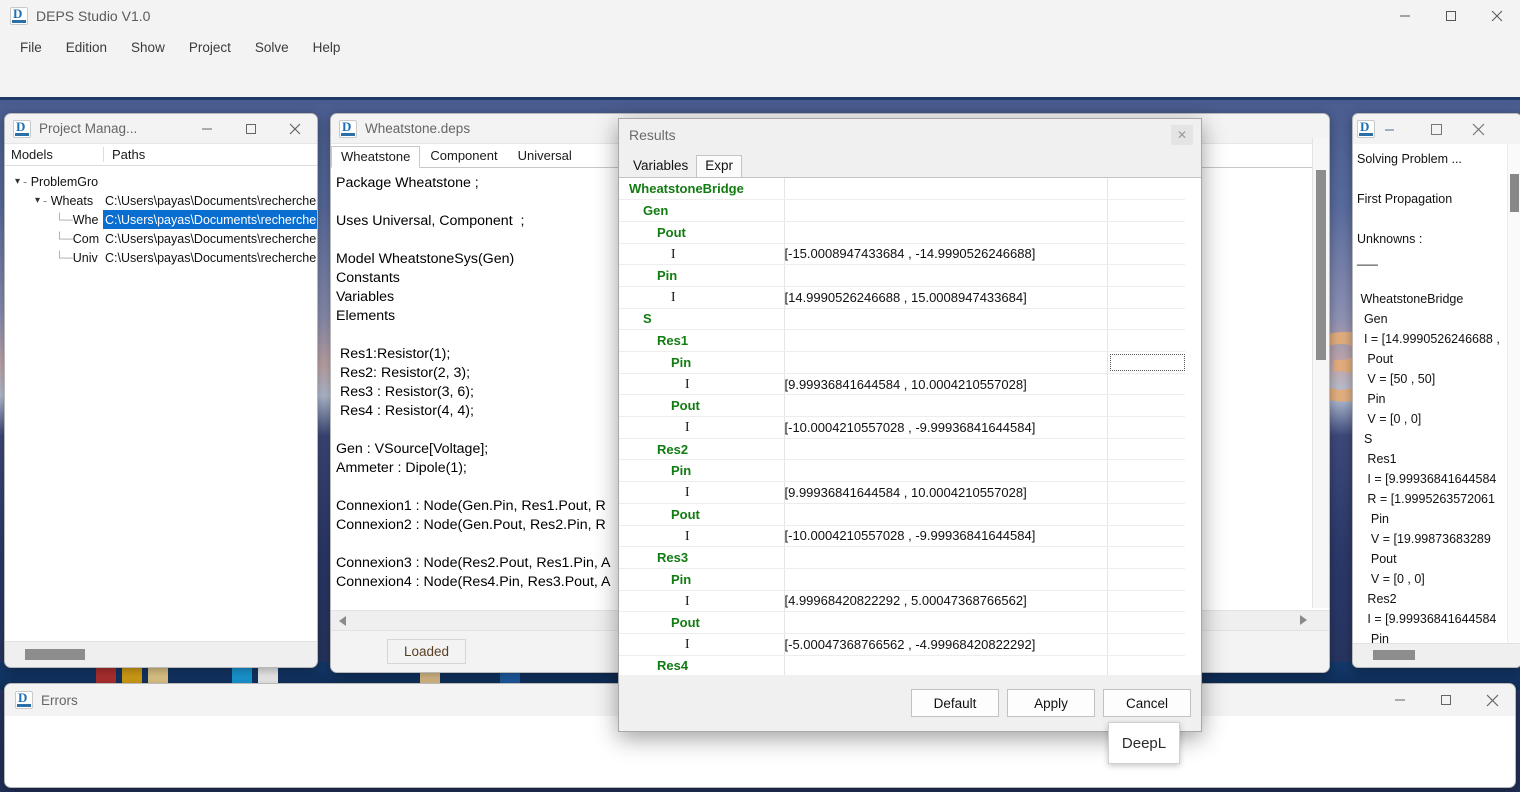  I want to click on column-header-paths: Paths, so click(210, 154).